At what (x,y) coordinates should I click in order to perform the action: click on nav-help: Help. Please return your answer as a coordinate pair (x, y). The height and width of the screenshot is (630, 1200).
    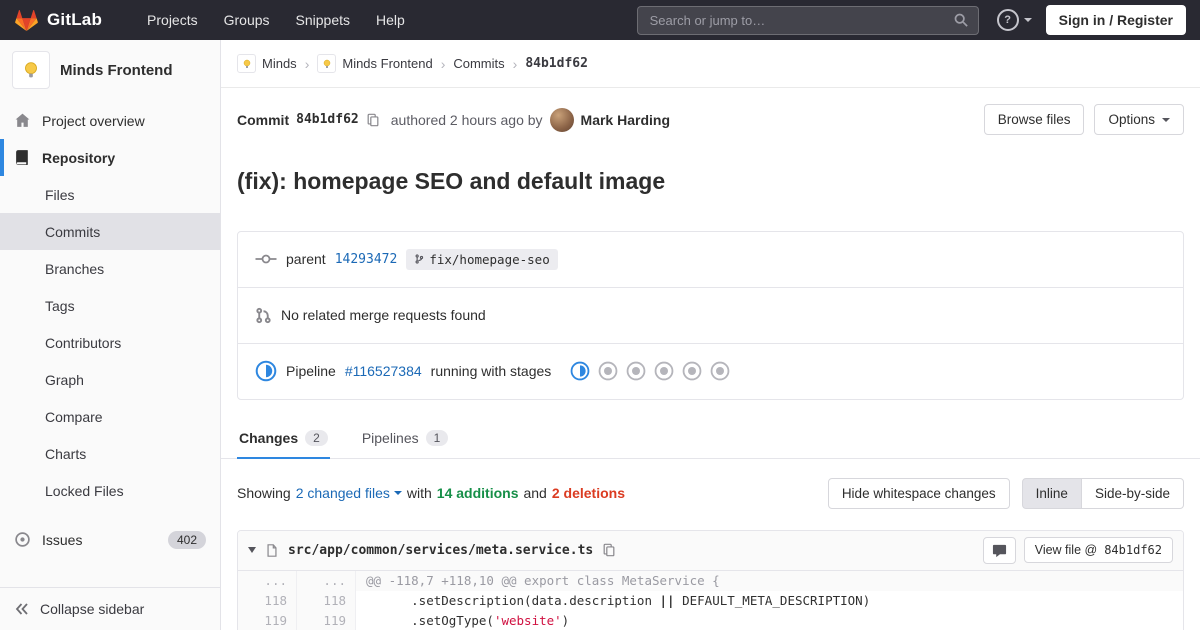
    Looking at the image, I should click on (390, 20).